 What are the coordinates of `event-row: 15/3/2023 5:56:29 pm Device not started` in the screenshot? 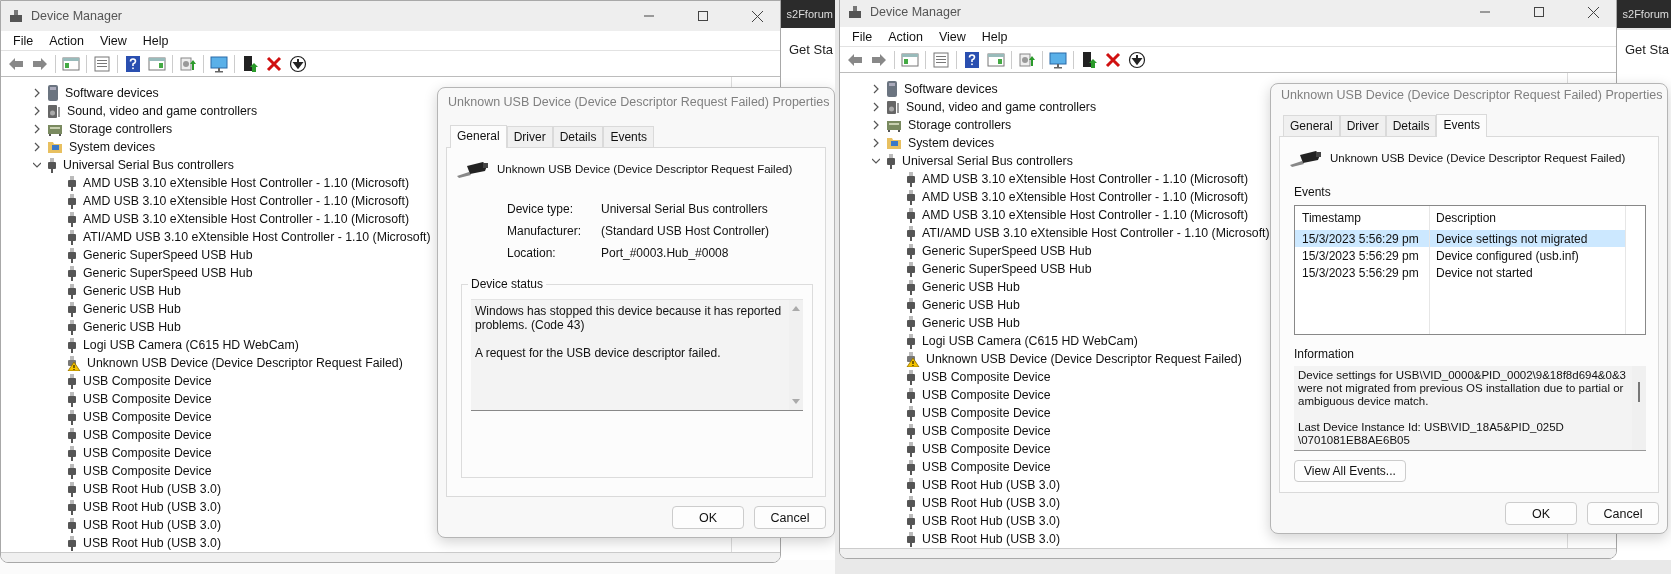 It's located at (1460, 272).